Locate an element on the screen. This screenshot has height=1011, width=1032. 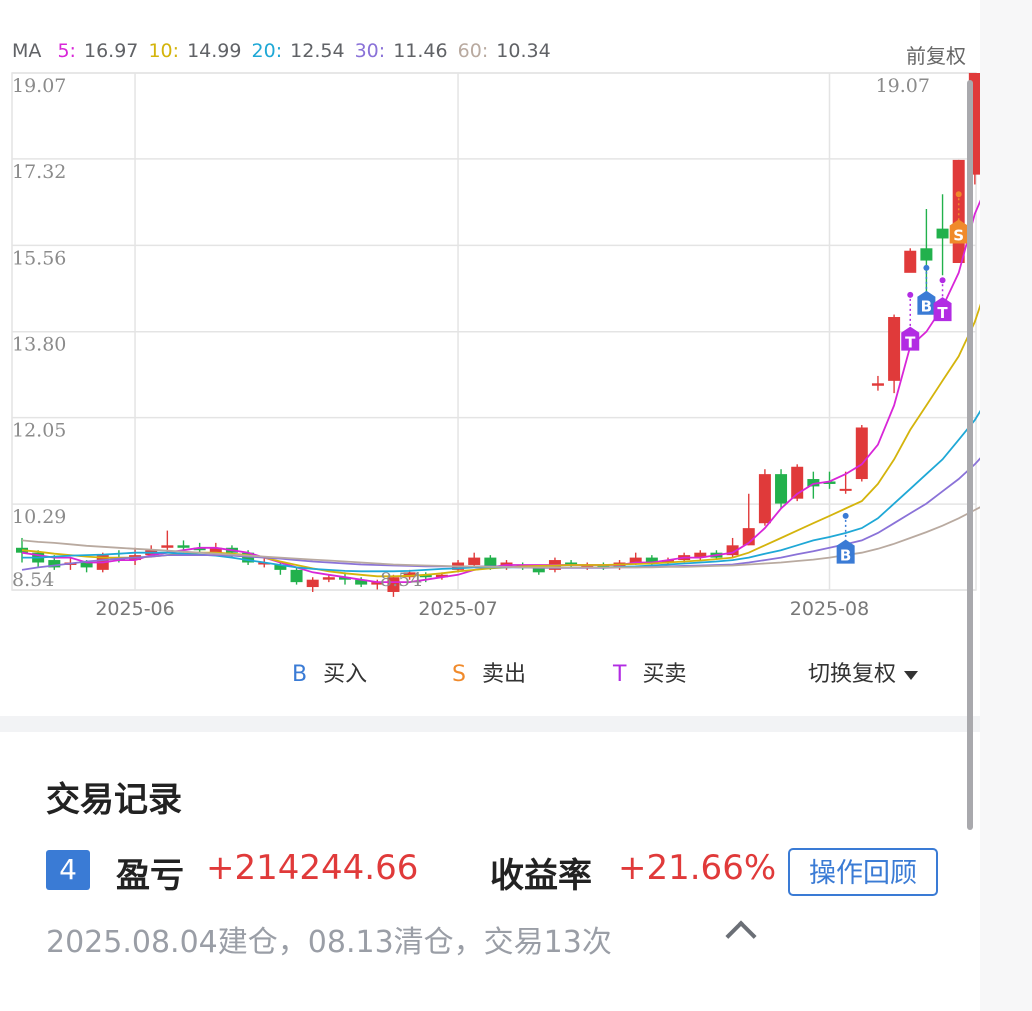
trade-record-title: 交易记录 is located at coordinates (114, 800).